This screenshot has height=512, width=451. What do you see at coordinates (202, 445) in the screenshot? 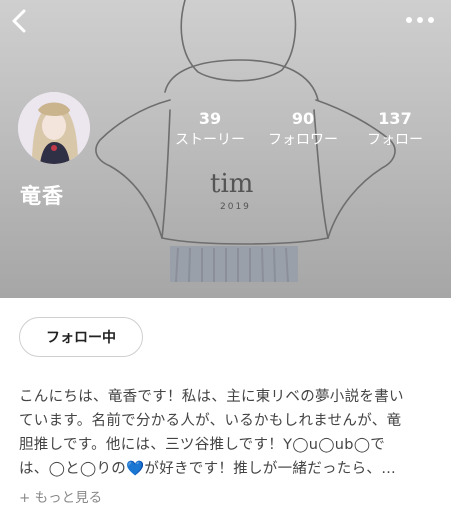
I see `bio-line: 胆推しです。他には、三ツ谷推しです！Y◯u◯ub◯で` at bounding box center [202, 445].